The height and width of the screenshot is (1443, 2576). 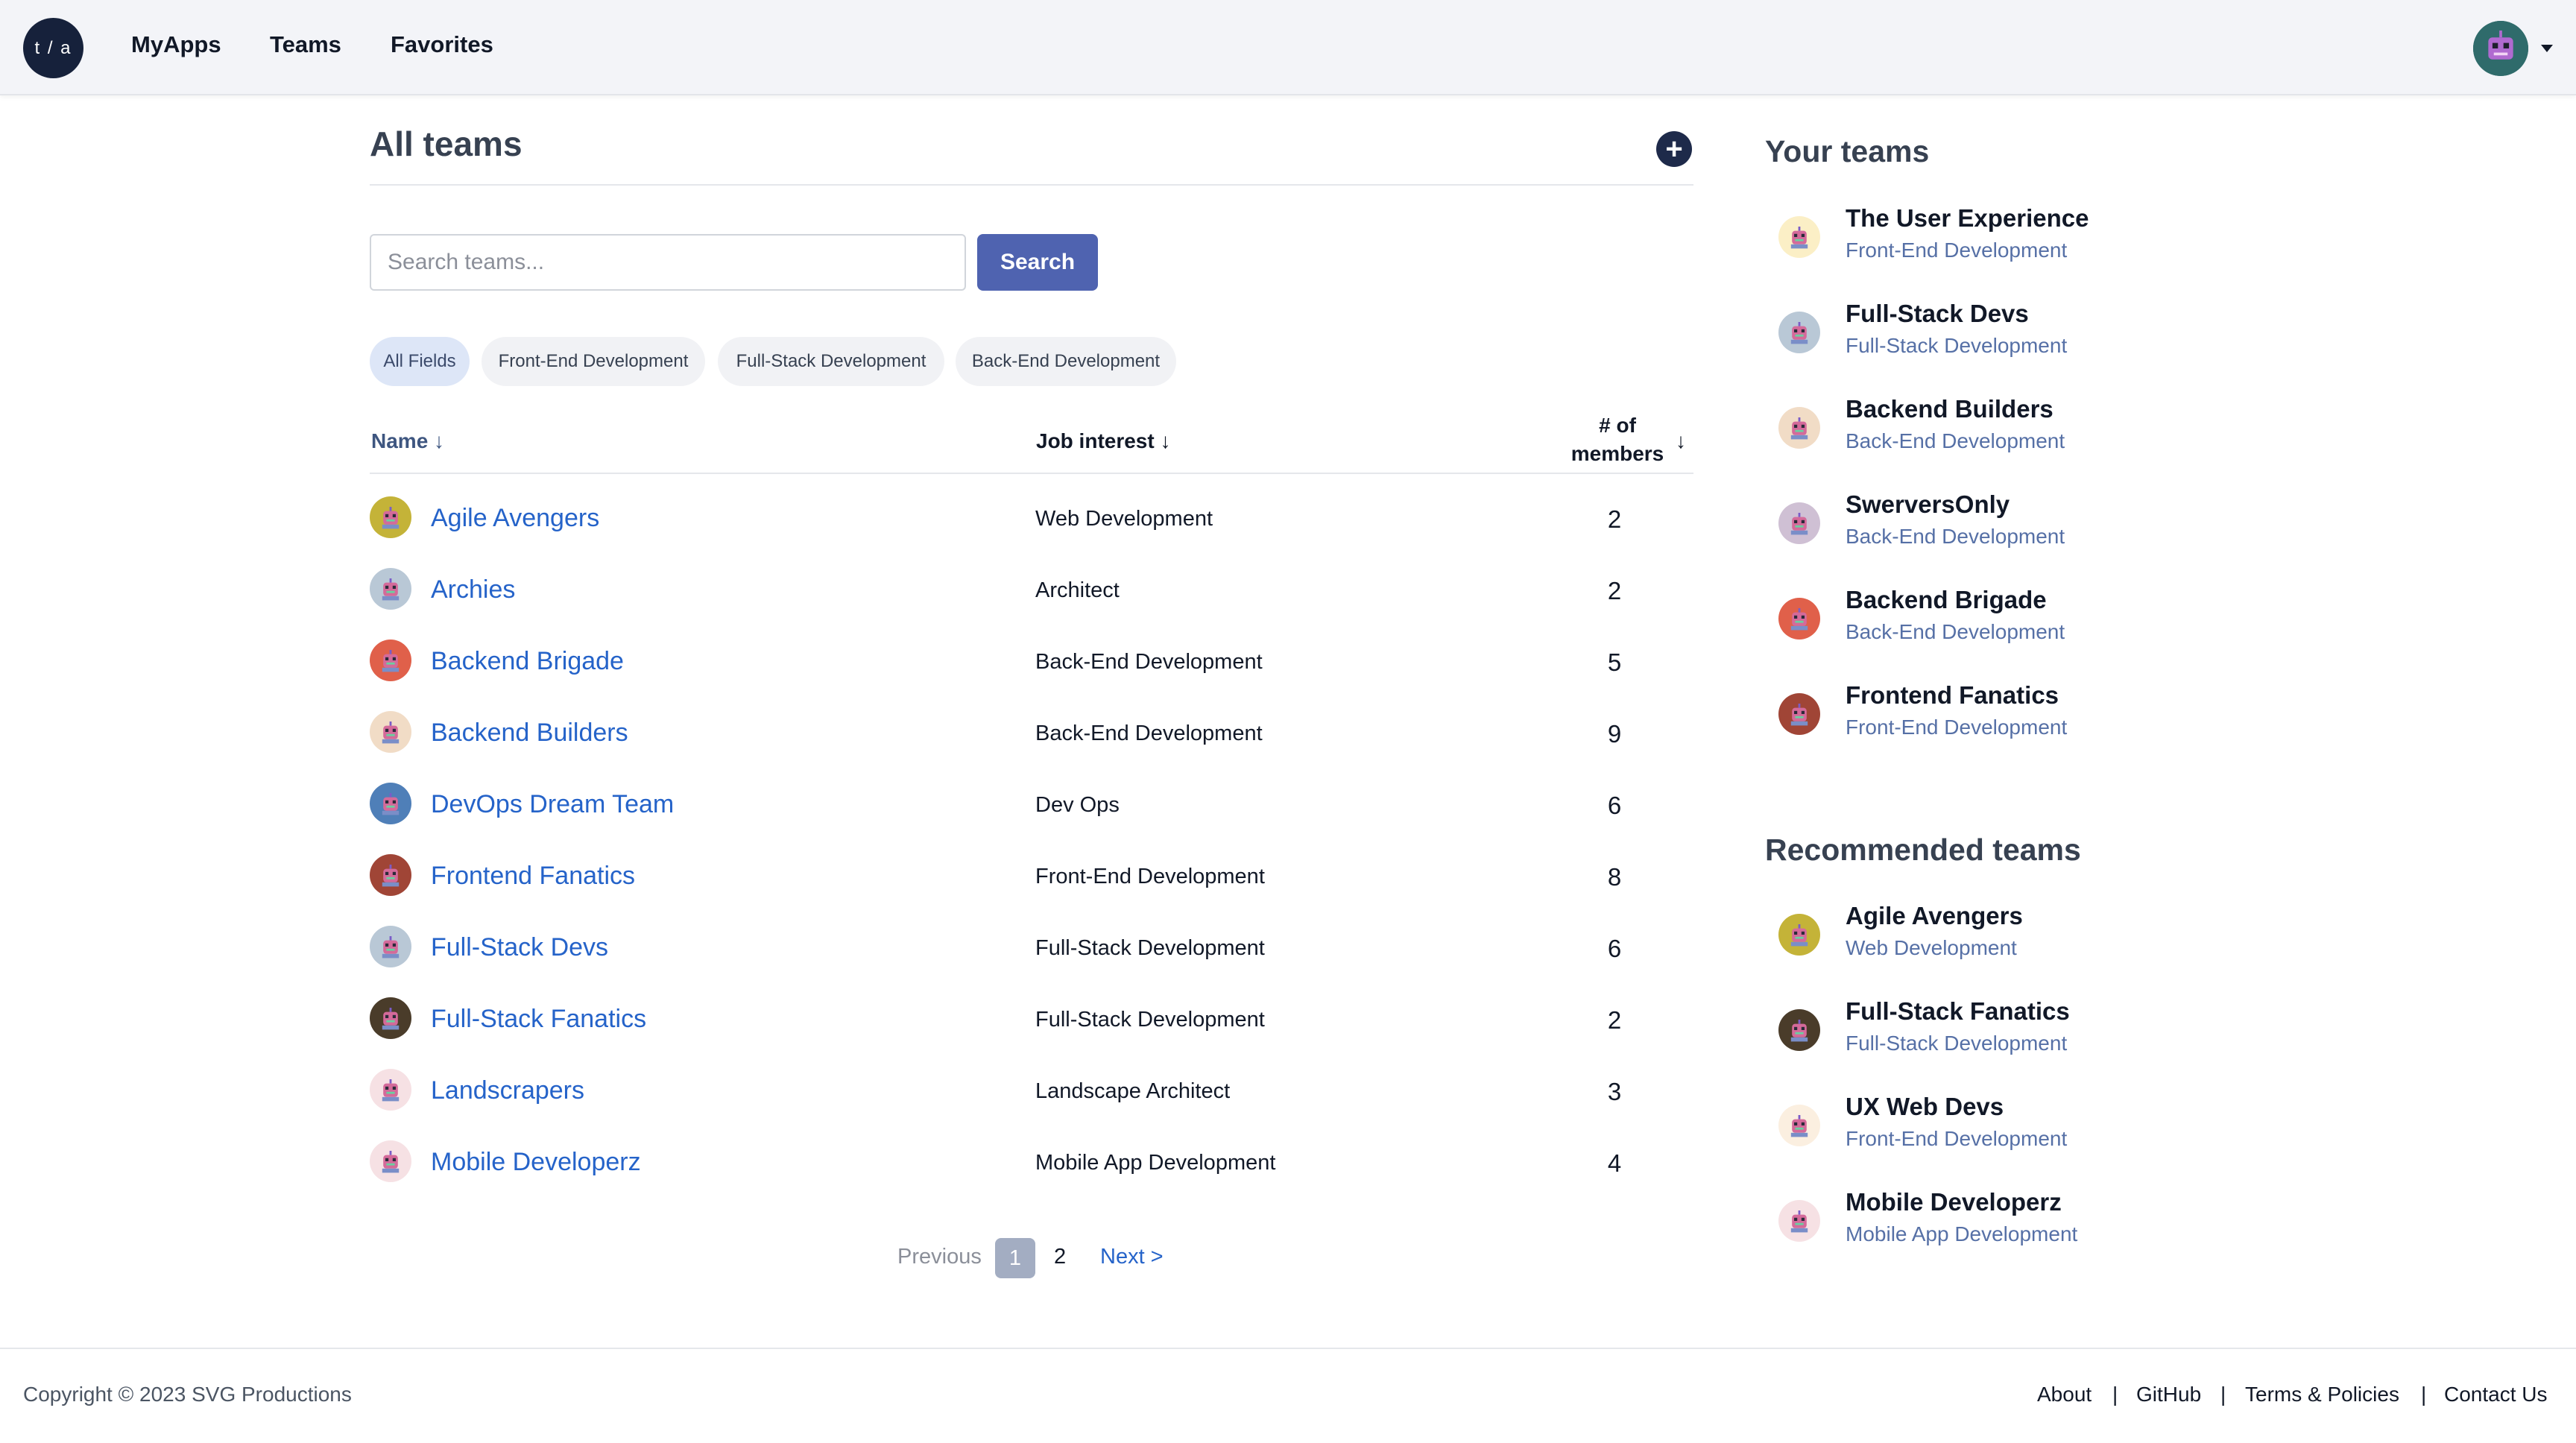 What do you see at coordinates (527, 661) in the screenshot?
I see `team-name-link: Backend Brigade` at bounding box center [527, 661].